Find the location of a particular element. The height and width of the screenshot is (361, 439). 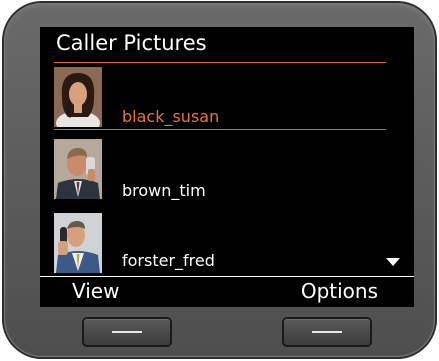

softkey-view-label: View is located at coordinates (95, 291).